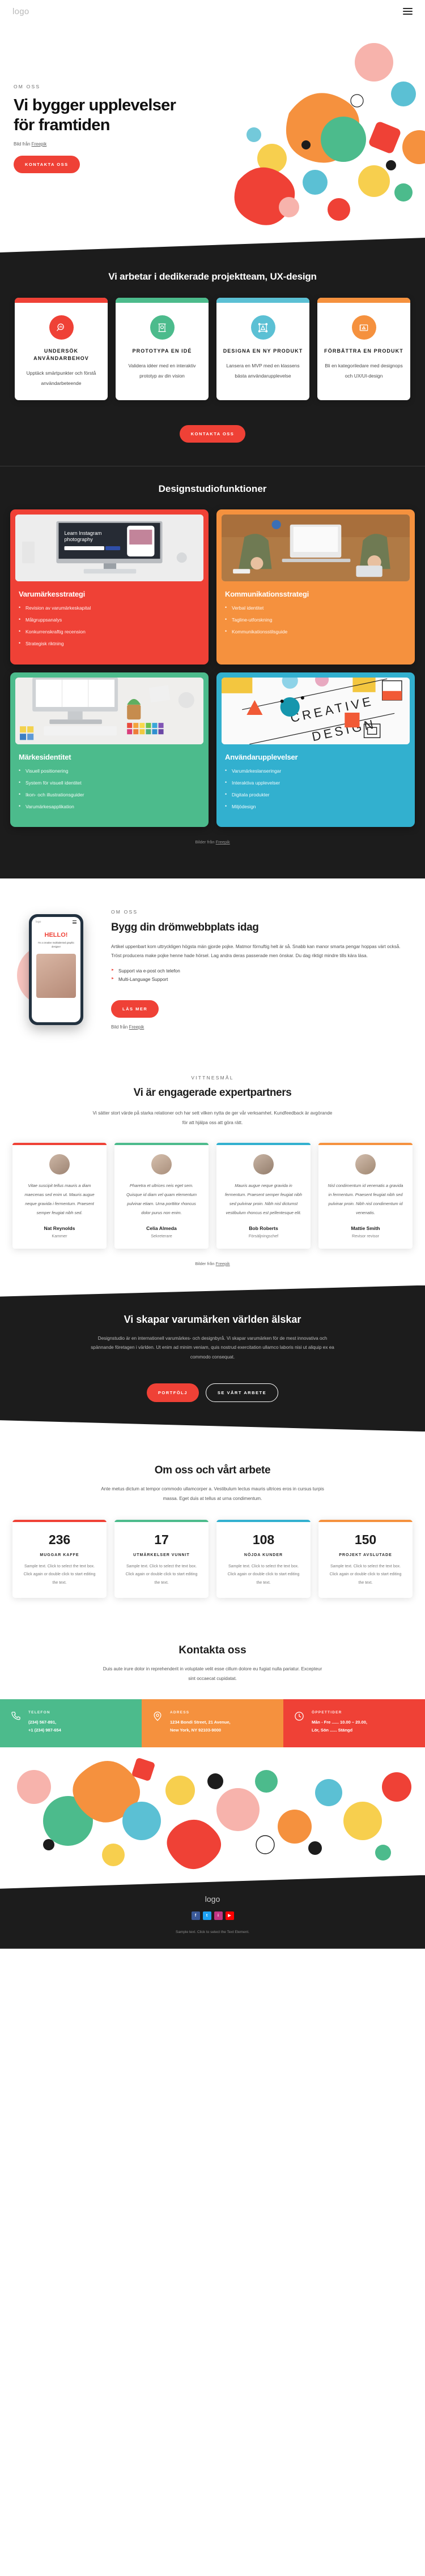 Image resolution: width=425 pixels, height=2576 pixels. What do you see at coordinates (38, 922) in the screenshot?
I see `phone-logo: logo` at bounding box center [38, 922].